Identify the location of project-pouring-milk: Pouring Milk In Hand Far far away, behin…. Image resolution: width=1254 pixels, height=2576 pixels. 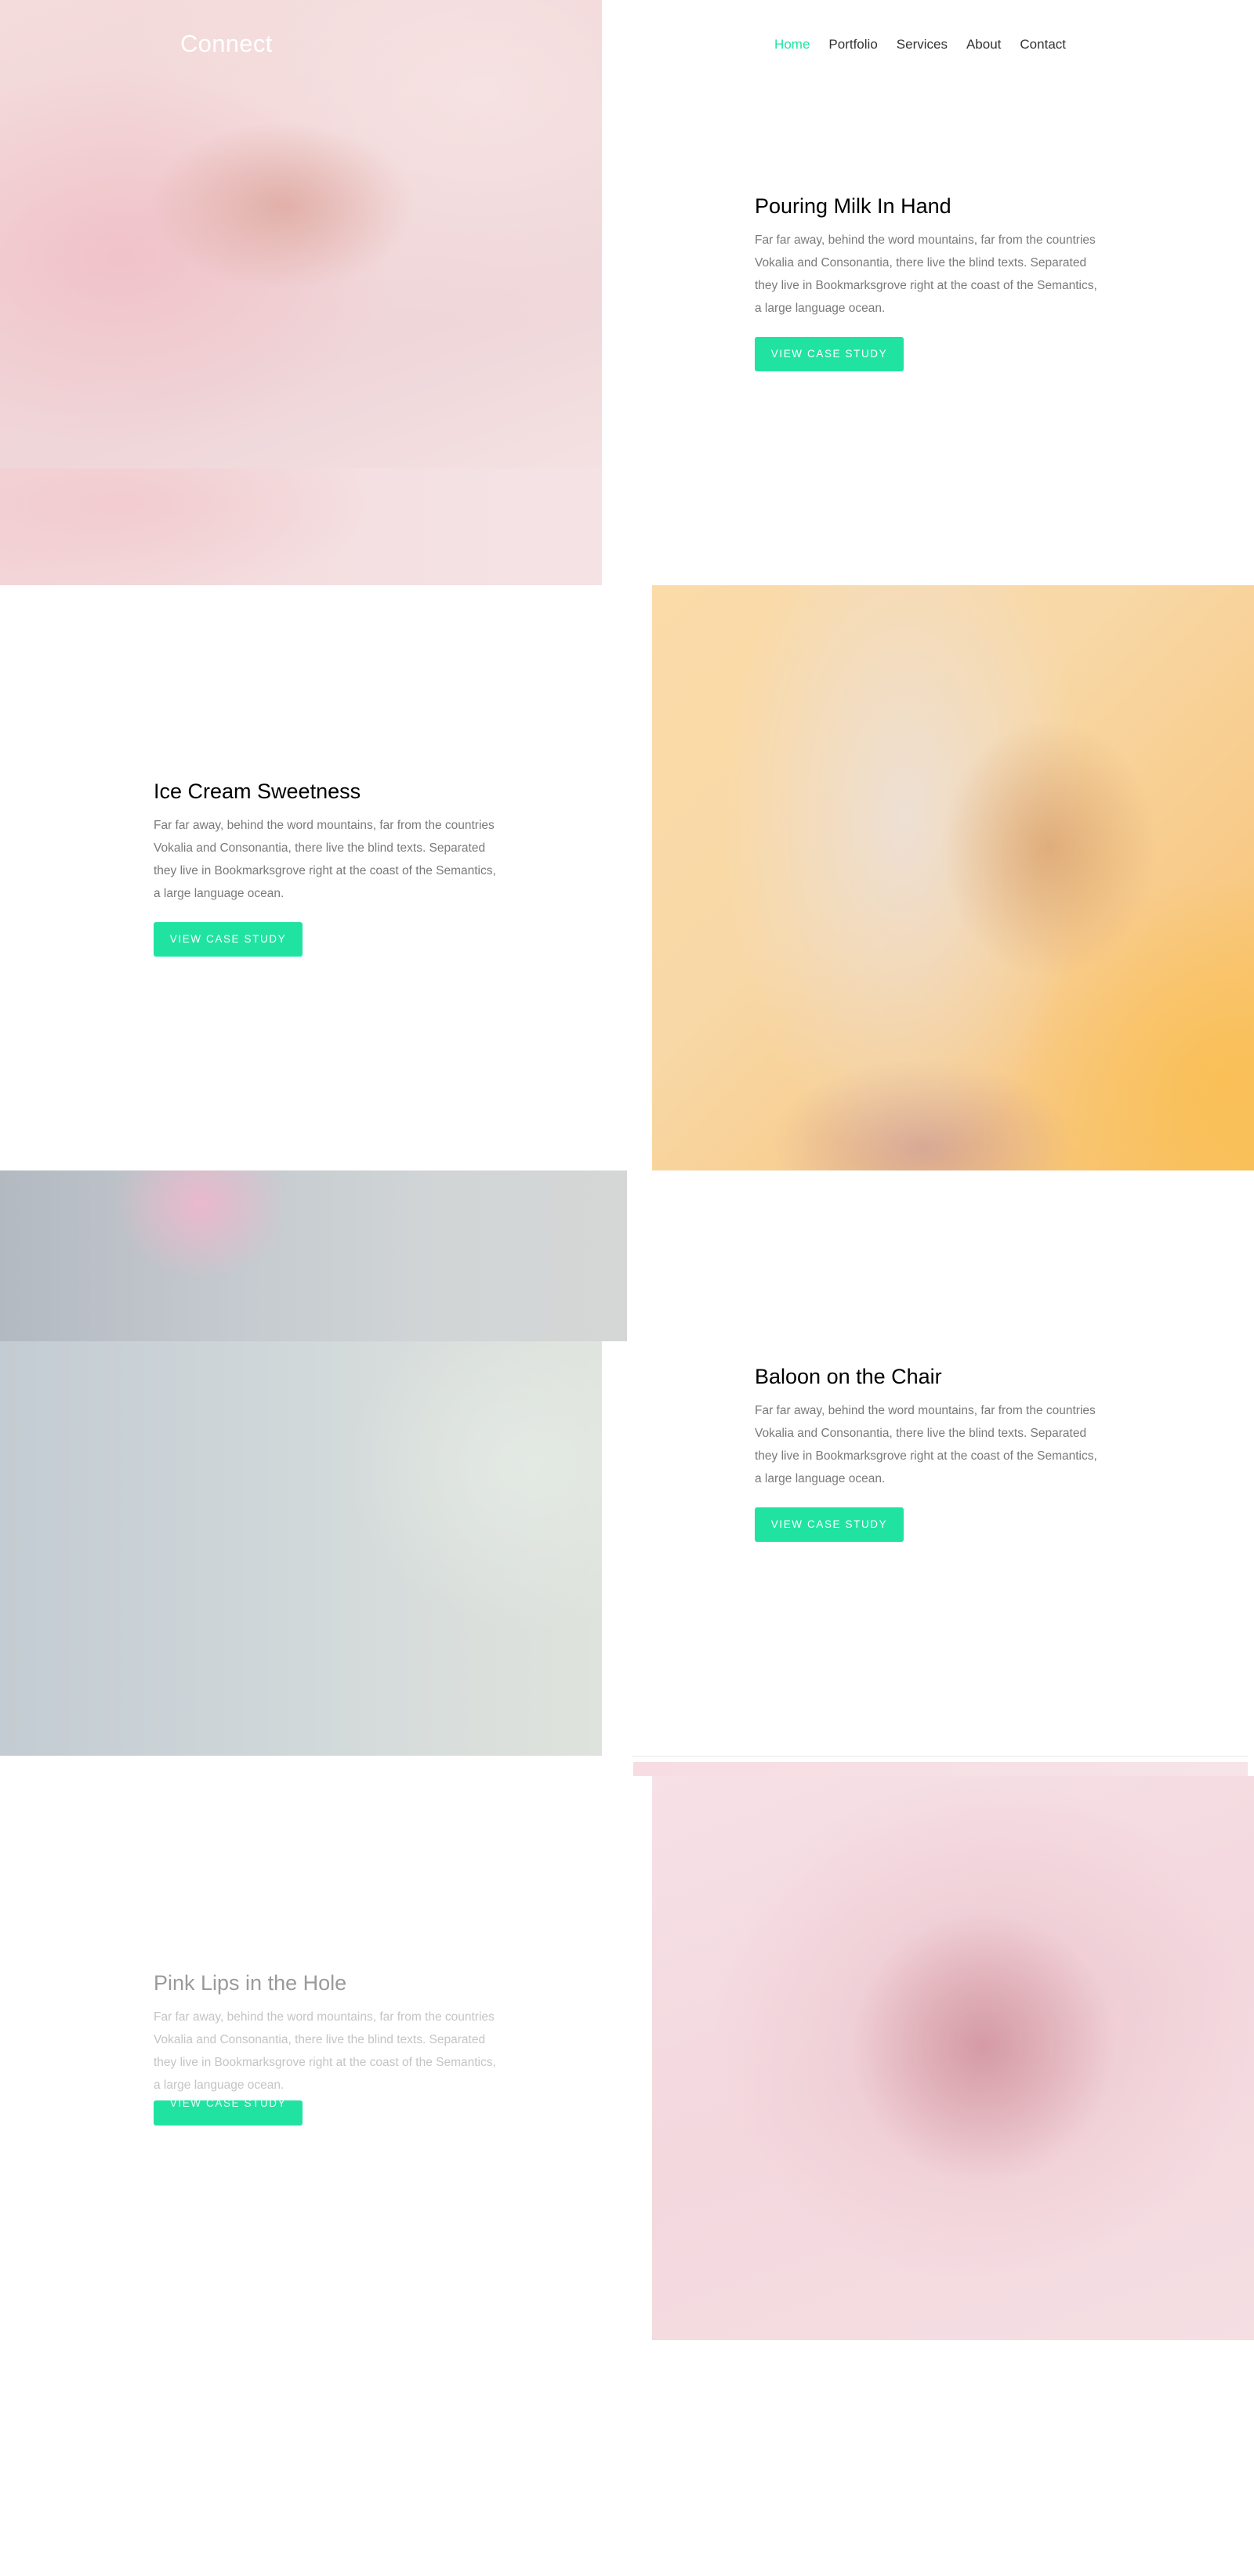
(927, 282).